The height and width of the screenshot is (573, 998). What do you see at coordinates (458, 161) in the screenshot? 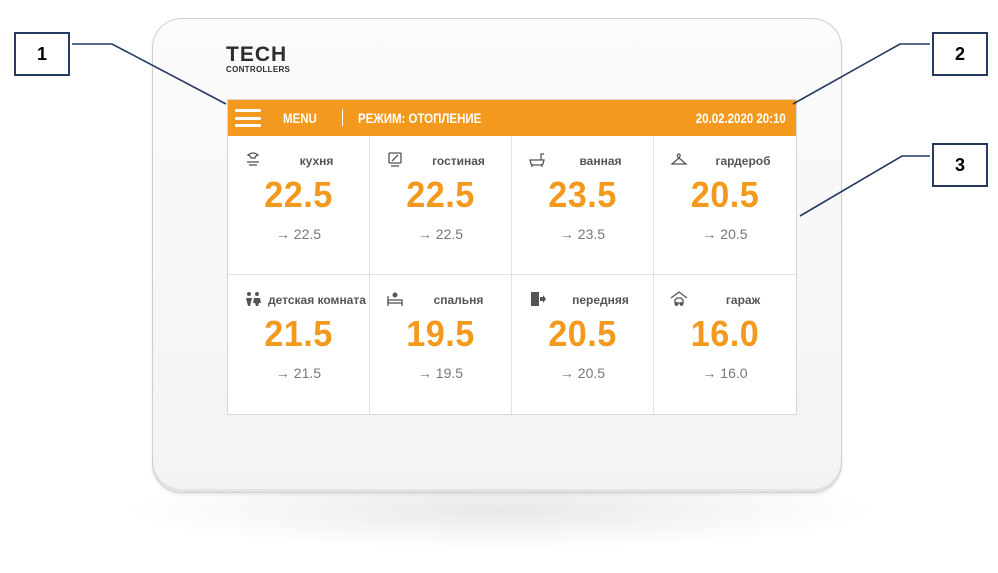
I see `zone-name: гостиная` at bounding box center [458, 161].